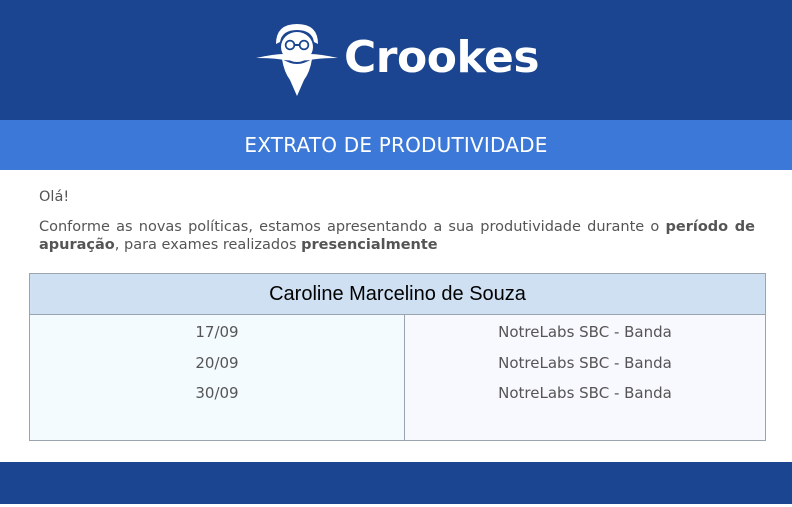 The image size is (792, 507). I want to click on professional-name: Caroline Marcelino de Souza, so click(397, 294).